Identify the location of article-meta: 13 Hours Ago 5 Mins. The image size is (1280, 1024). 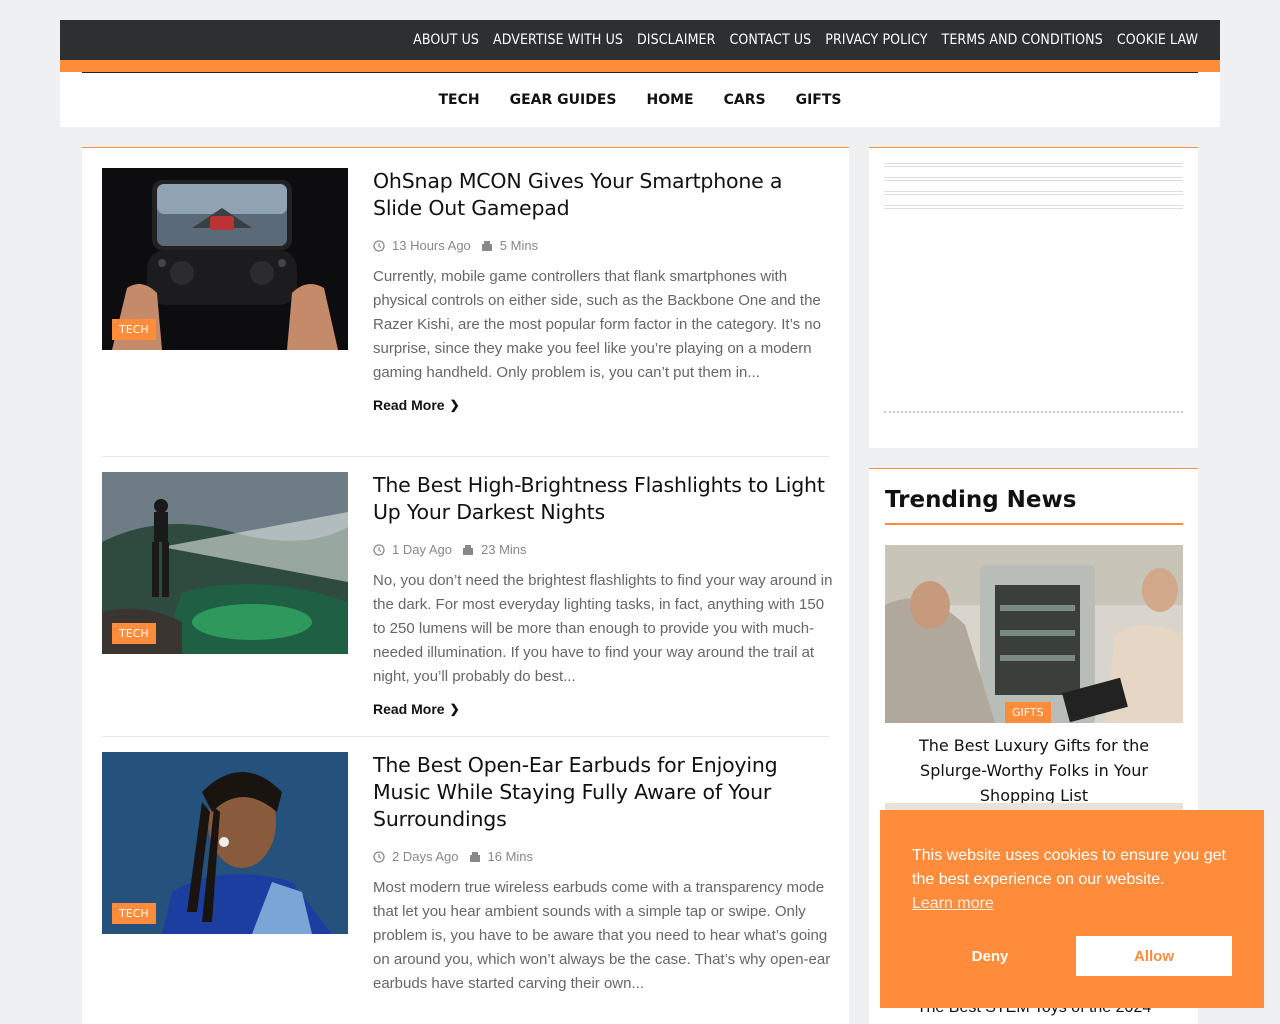
(603, 245).